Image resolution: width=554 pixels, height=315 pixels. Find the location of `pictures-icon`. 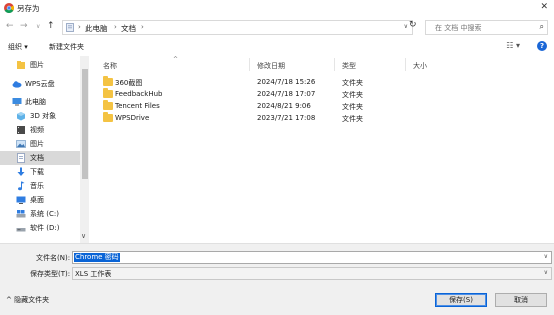

pictures-icon is located at coordinates (21, 144).